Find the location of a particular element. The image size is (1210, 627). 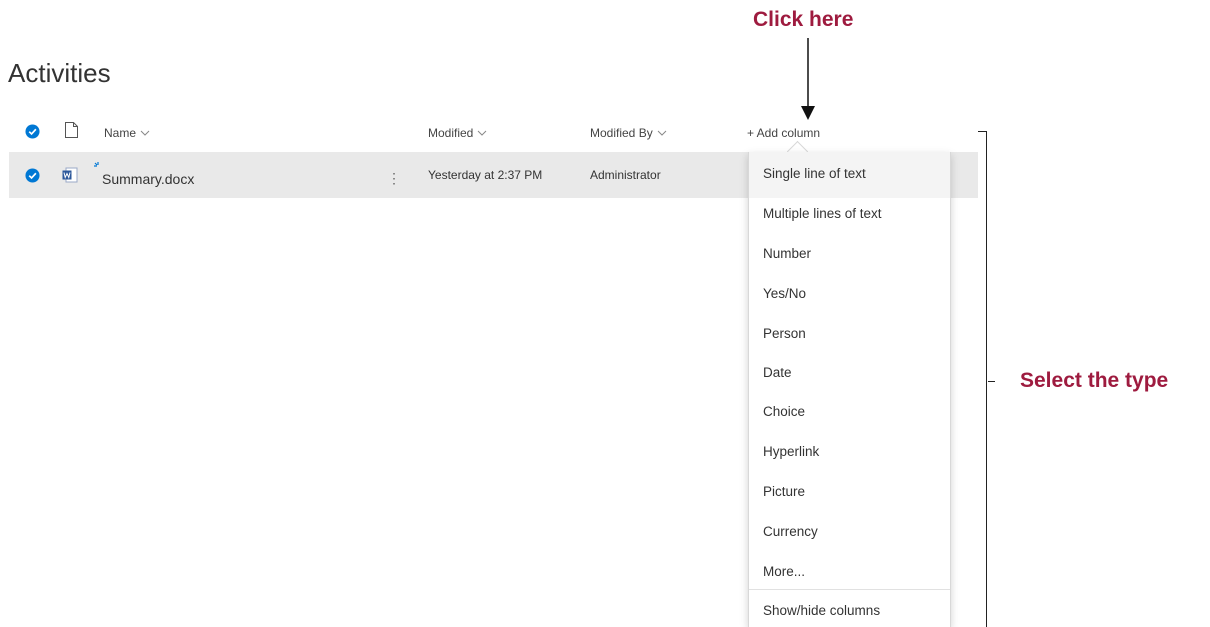

page-title: Activities is located at coordinates (59, 73).